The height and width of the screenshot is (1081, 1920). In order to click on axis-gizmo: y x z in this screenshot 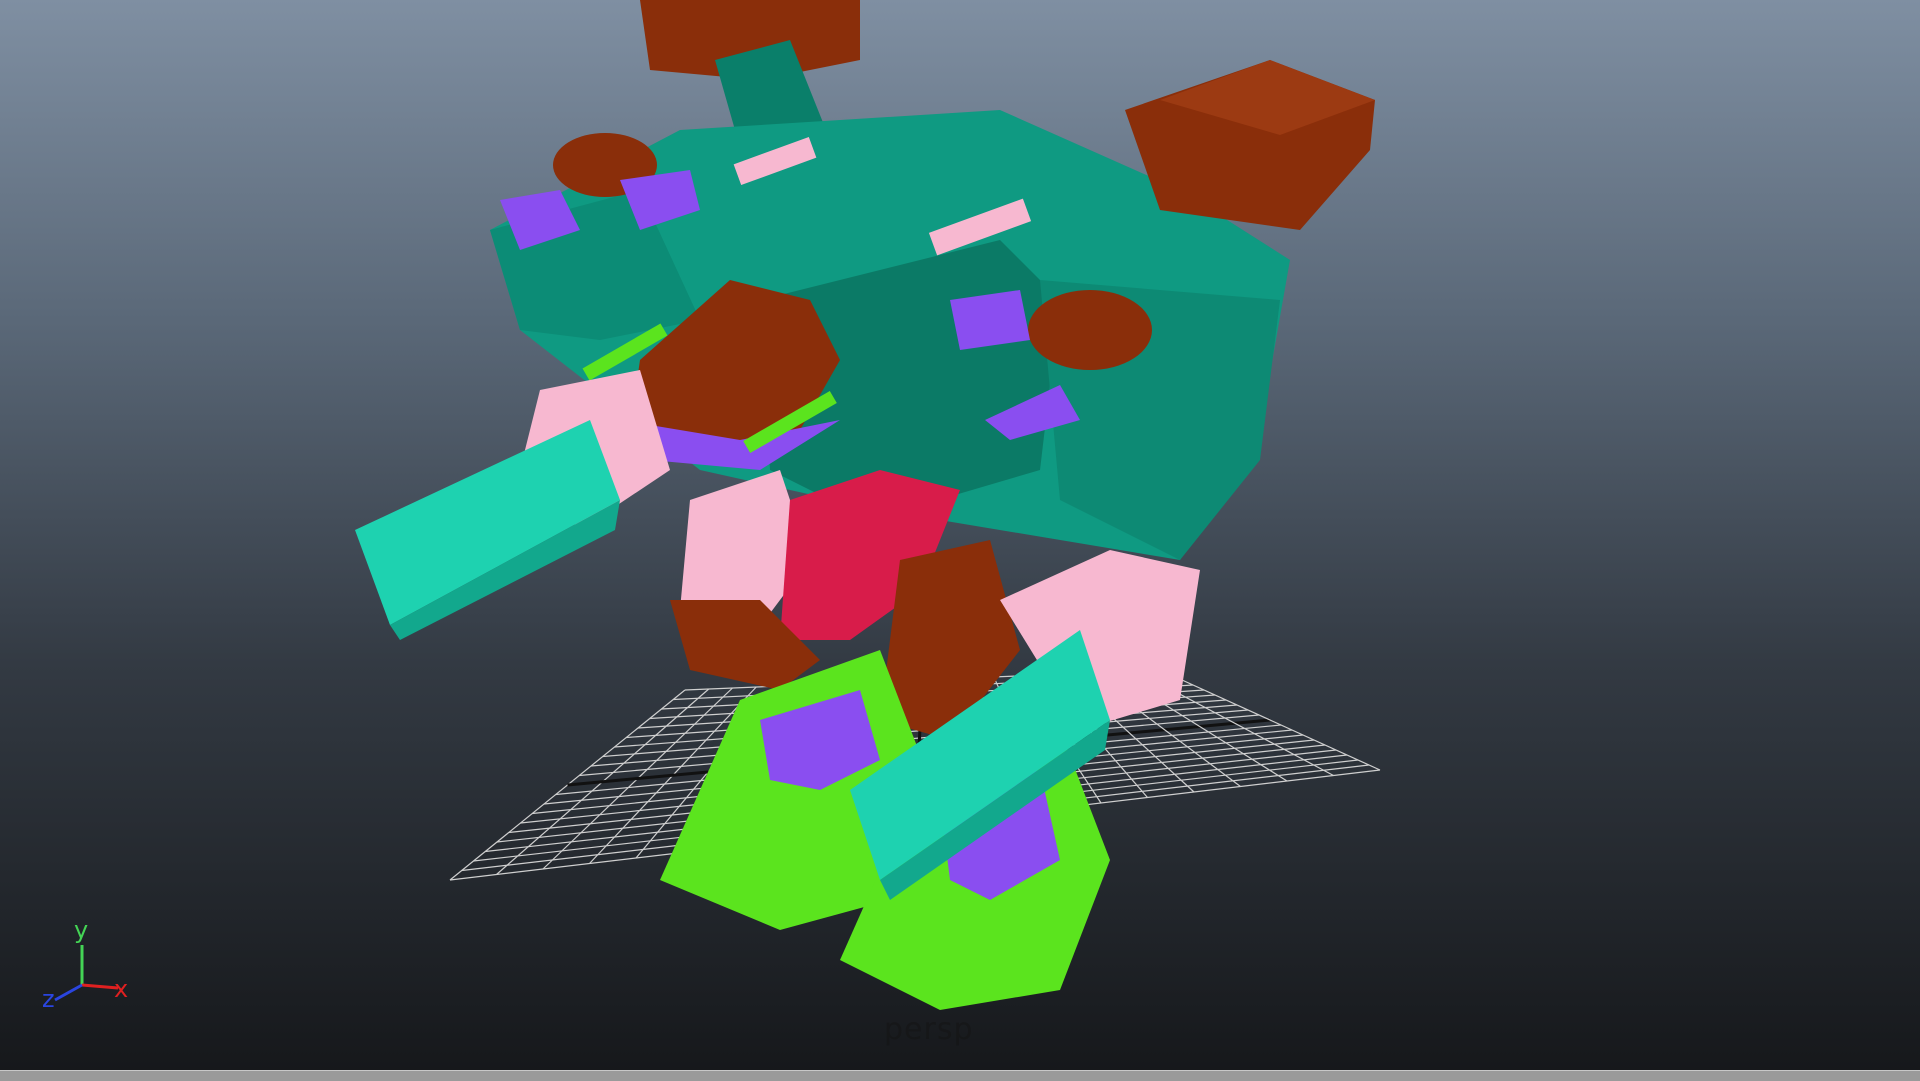, I will do `click(85, 964)`.